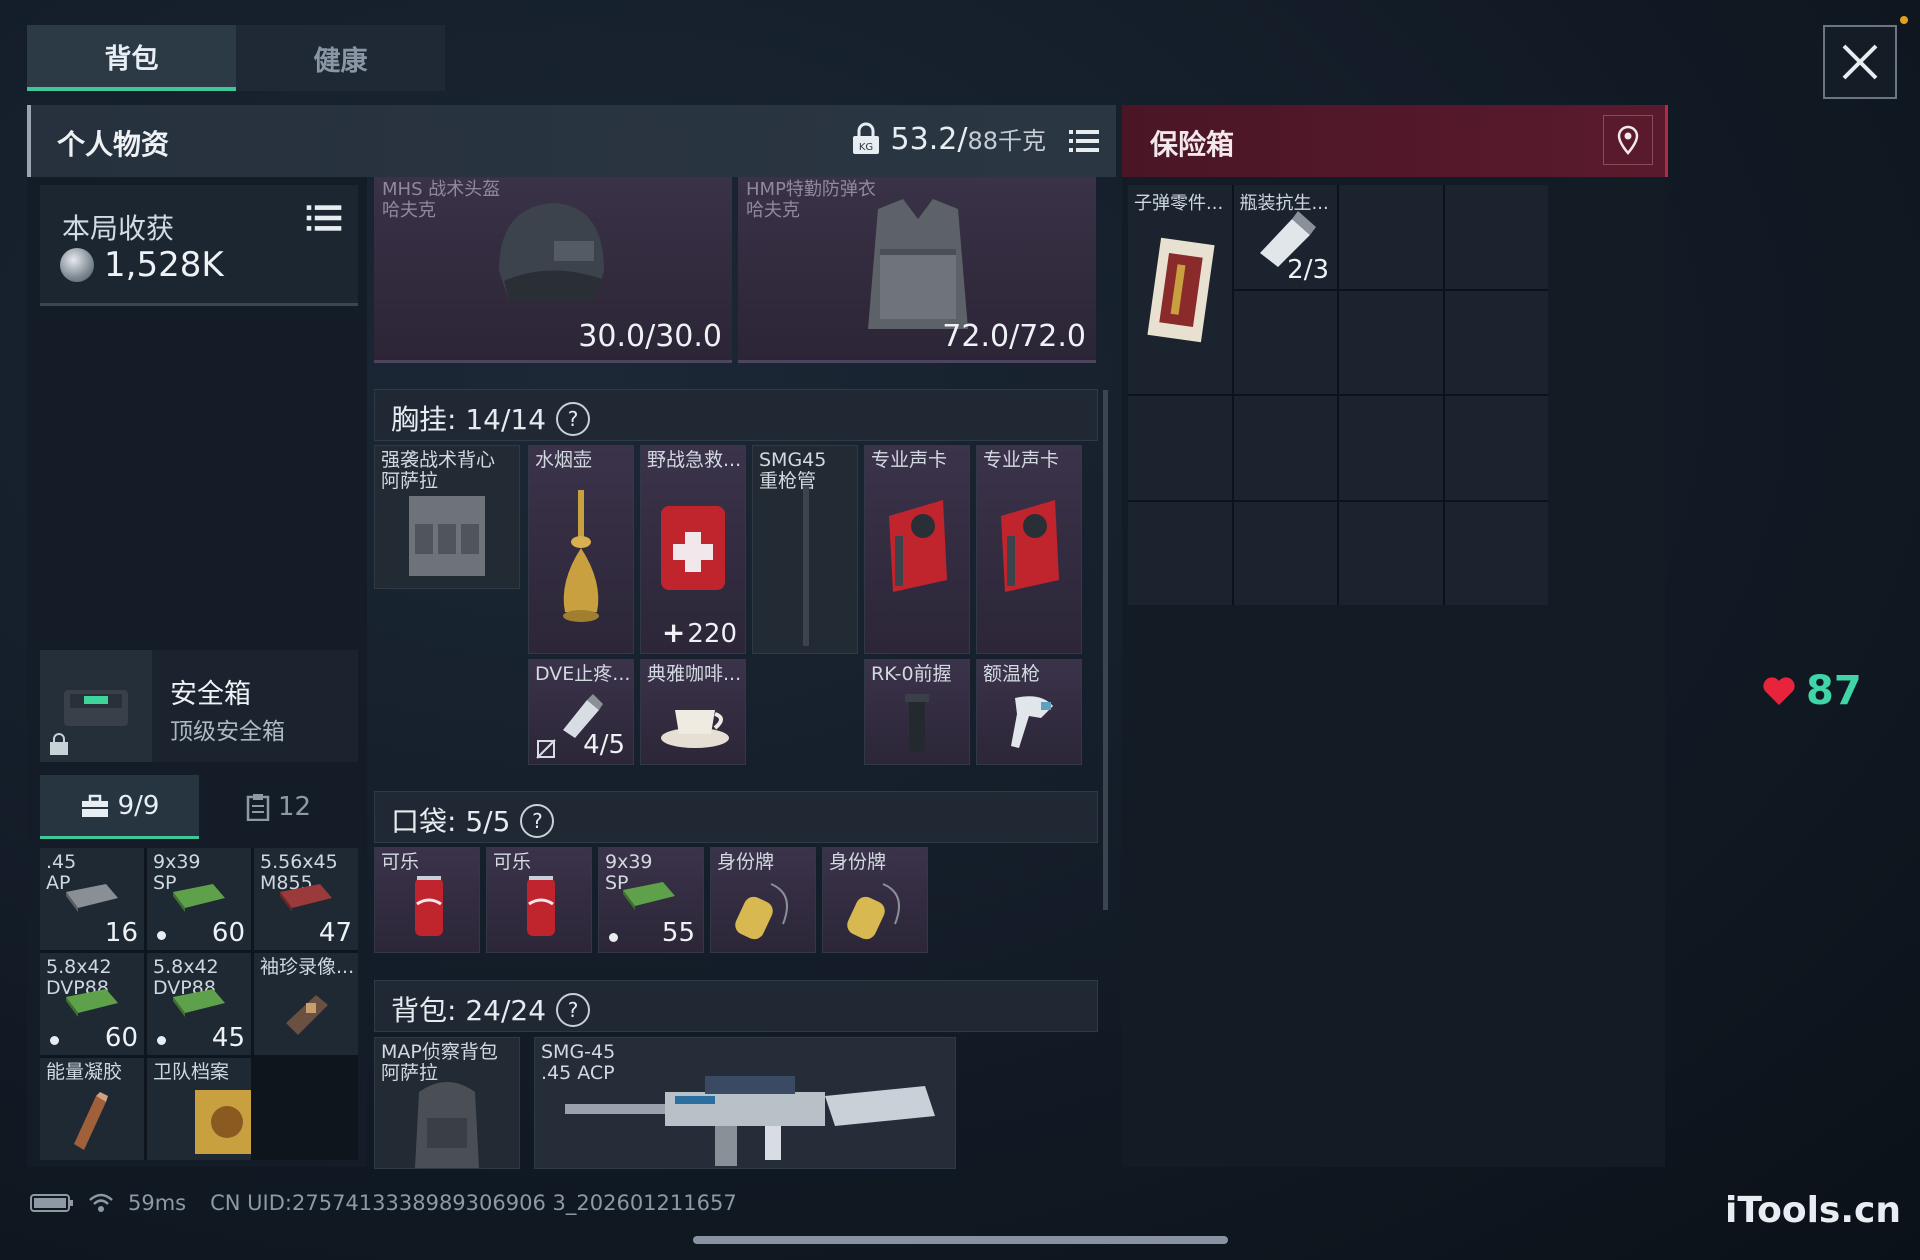  Describe the element at coordinates (488, 821) in the screenshot. I see `pocket-count: 5/5` at that location.